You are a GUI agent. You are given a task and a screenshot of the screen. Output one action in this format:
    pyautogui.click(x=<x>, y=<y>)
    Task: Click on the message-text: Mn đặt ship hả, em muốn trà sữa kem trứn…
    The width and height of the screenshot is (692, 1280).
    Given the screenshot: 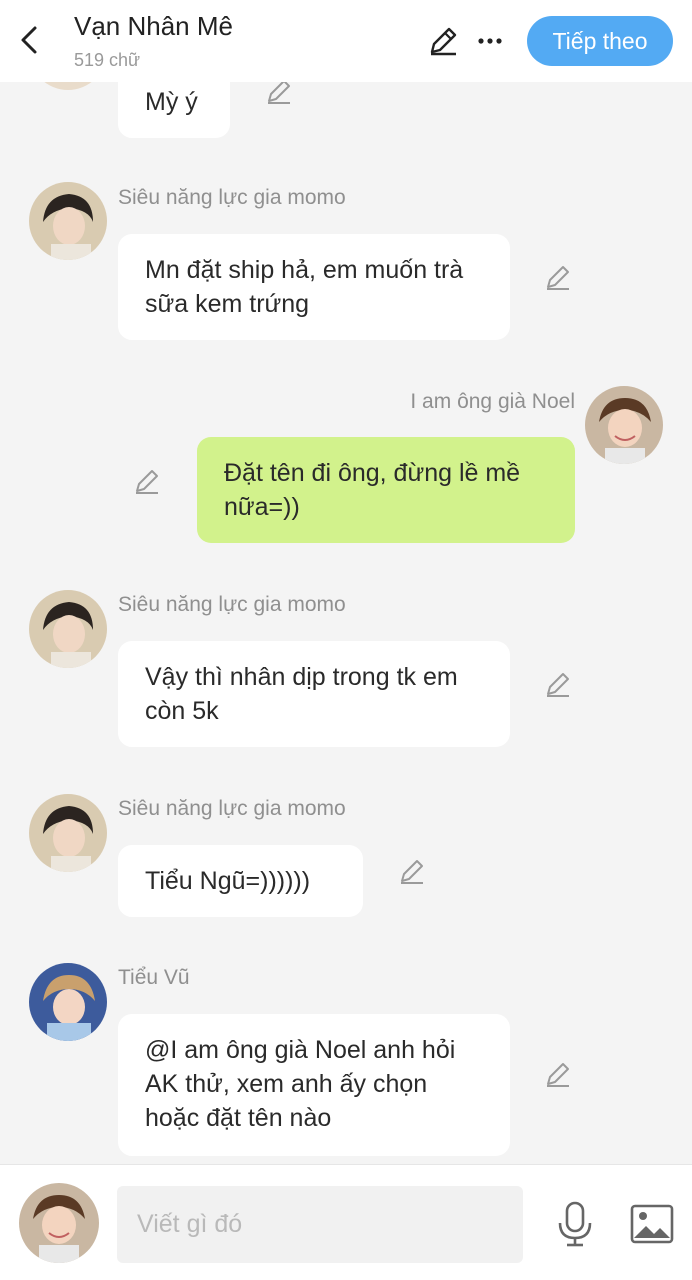 What is the action you would take?
    pyautogui.click(x=304, y=287)
    